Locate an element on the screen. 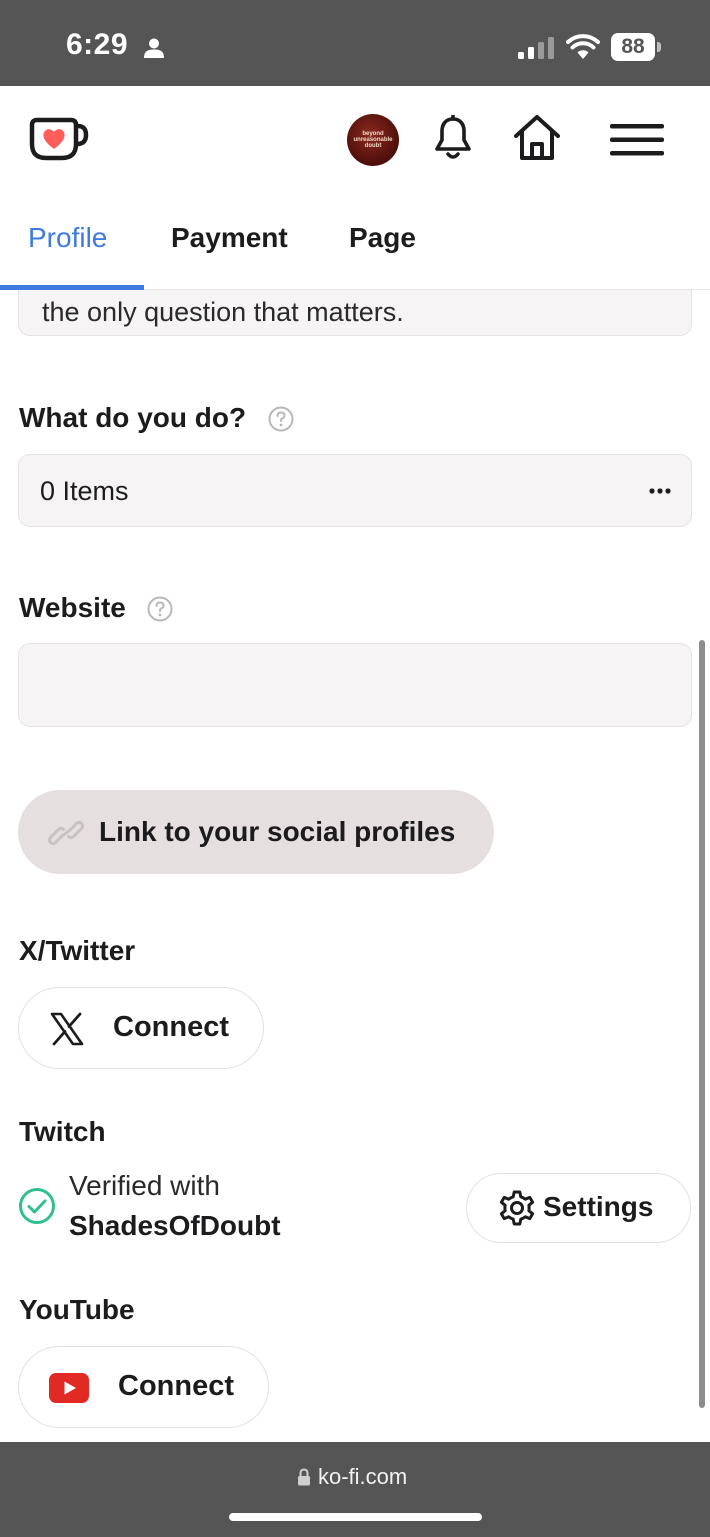 The width and height of the screenshot is (710, 1537). top-nav: beyond unreasonable doubt is located at coordinates (355, 141).